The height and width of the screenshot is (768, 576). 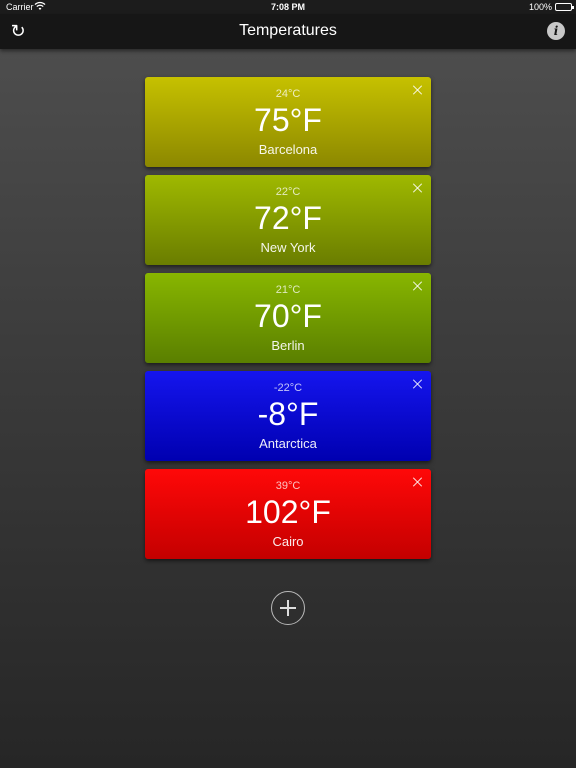 What do you see at coordinates (288, 247) in the screenshot?
I see `city-name: New York` at bounding box center [288, 247].